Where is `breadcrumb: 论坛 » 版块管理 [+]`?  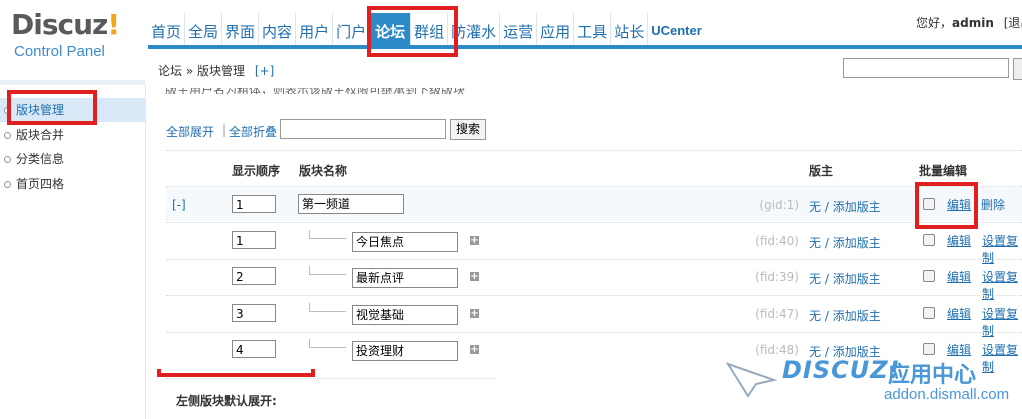 breadcrumb: 论坛 » 版块管理 [+] is located at coordinates (216, 70).